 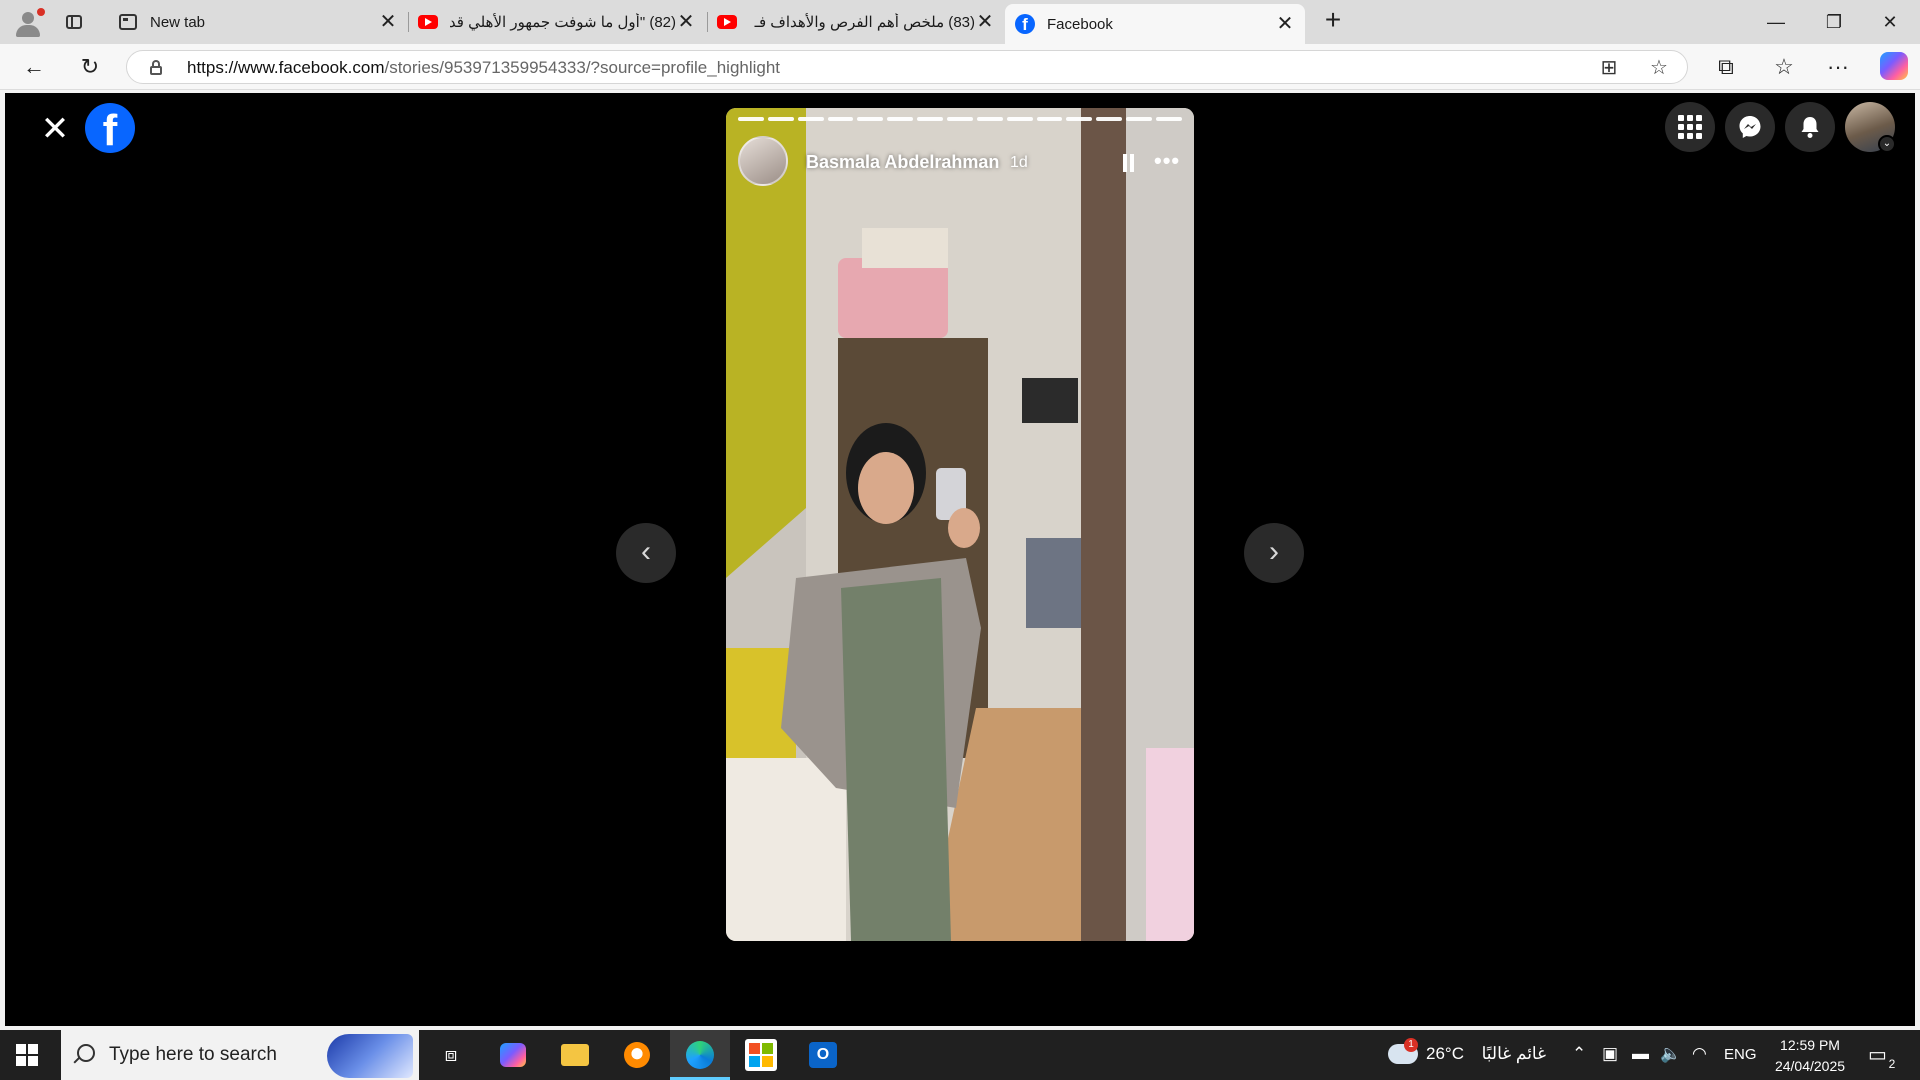 I want to click on next-story-button: ›, so click(x=1274, y=553).